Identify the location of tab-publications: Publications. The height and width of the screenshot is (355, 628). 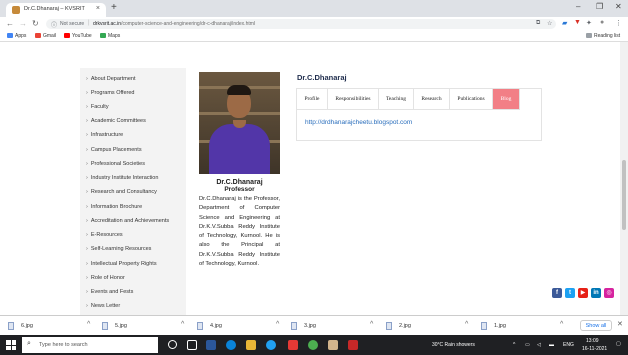
(471, 99).